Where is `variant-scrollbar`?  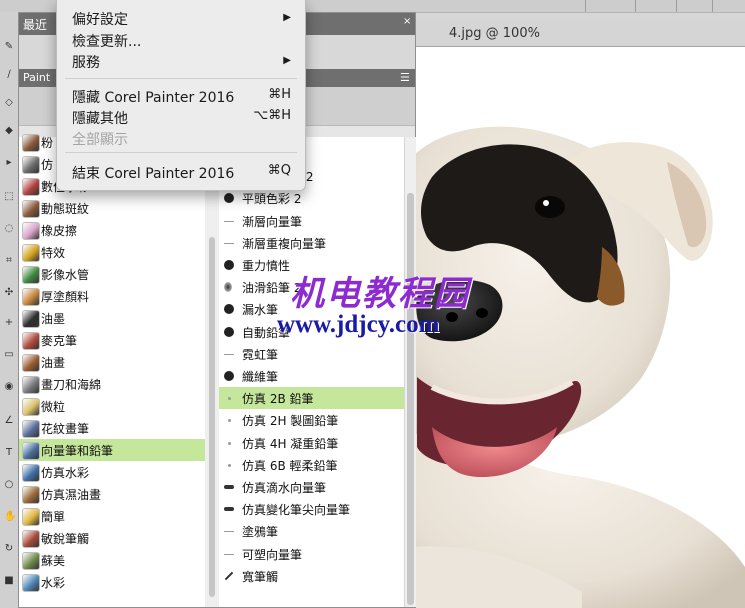 variant-scrollbar is located at coordinates (410, 372).